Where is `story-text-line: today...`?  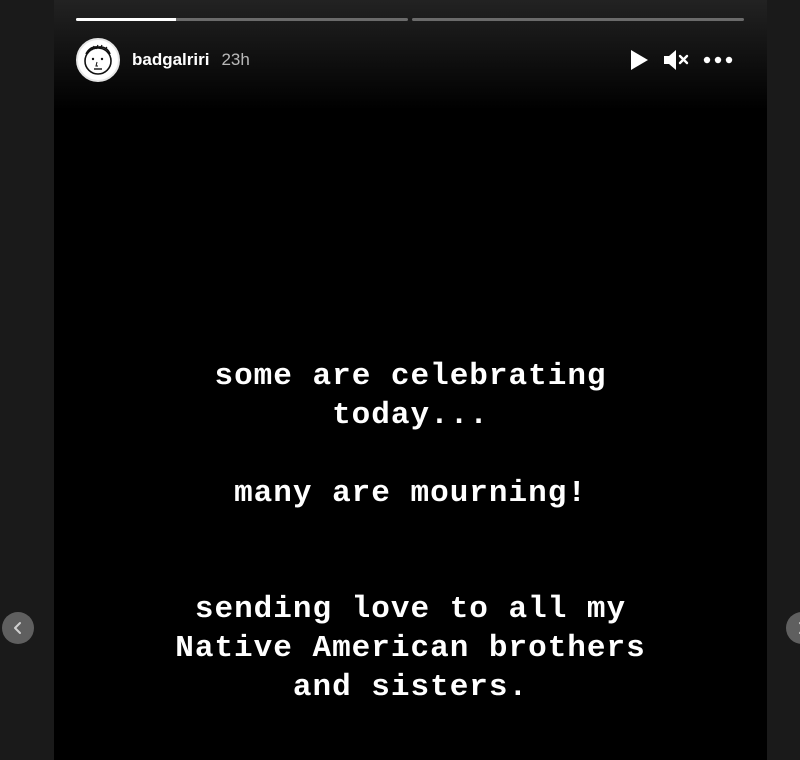 story-text-line: today... is located at coordinates (410, 415).